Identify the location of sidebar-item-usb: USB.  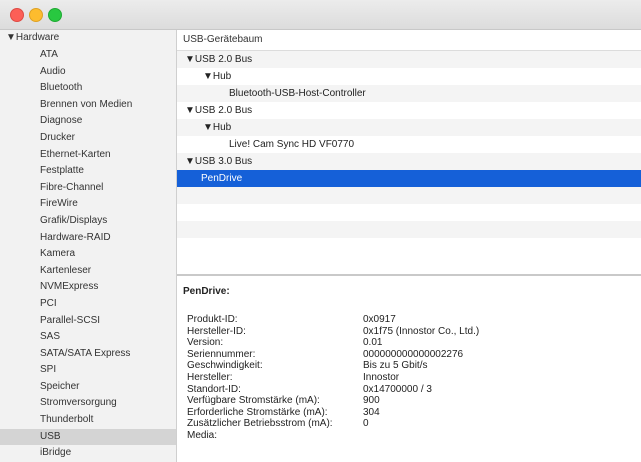
(88, 437).